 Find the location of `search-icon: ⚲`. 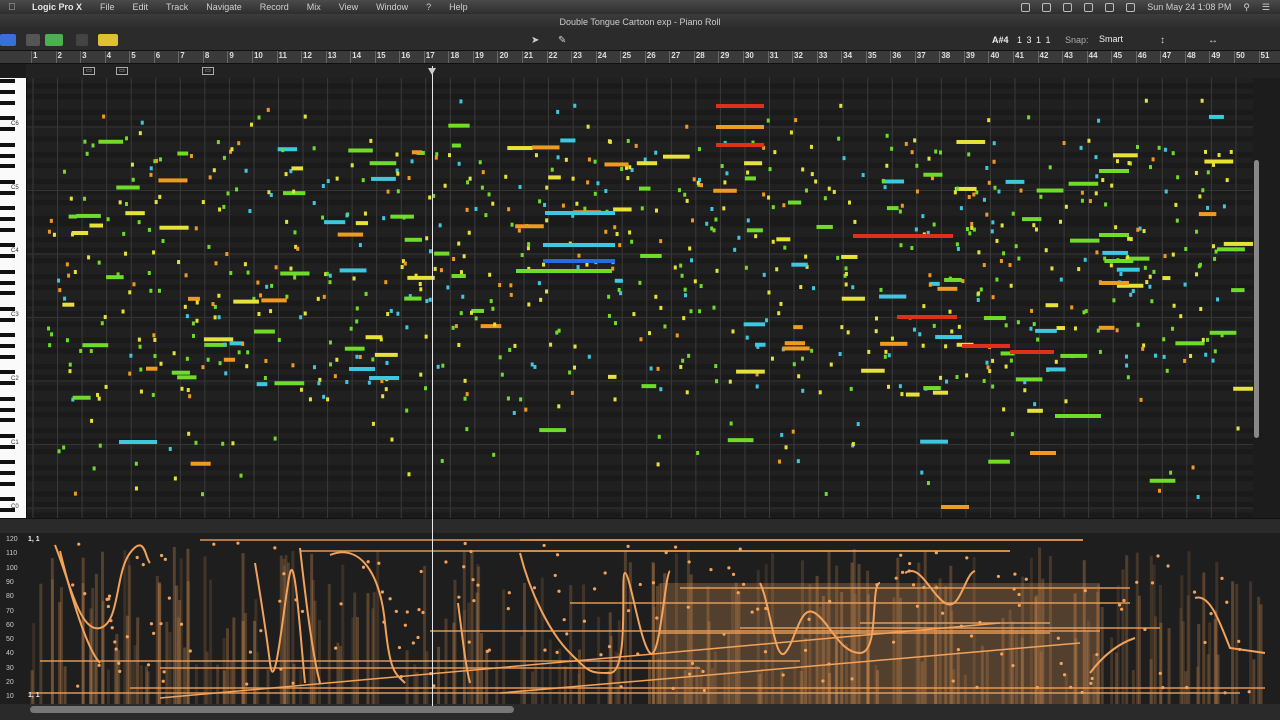

search-icon: ⚲ is located at coordinates (1246, 7).